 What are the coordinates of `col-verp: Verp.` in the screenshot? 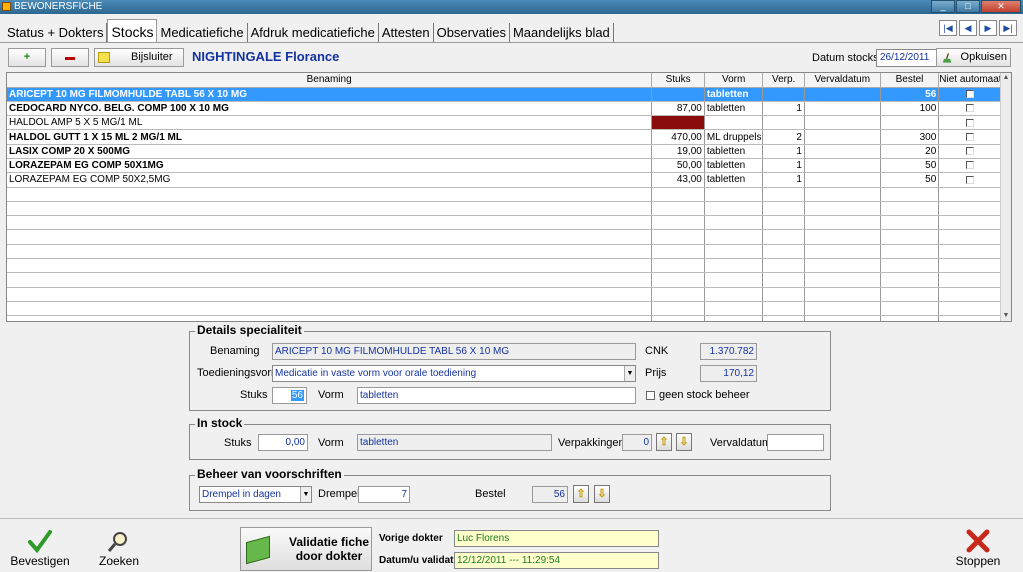 It's located at (783, 80).